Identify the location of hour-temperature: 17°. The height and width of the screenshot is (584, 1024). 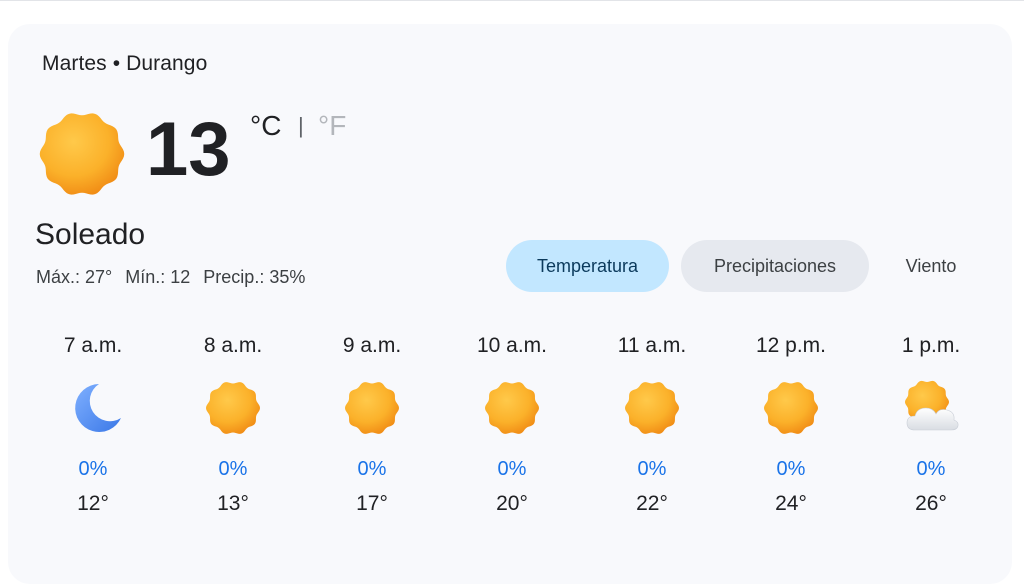
(372, 503).